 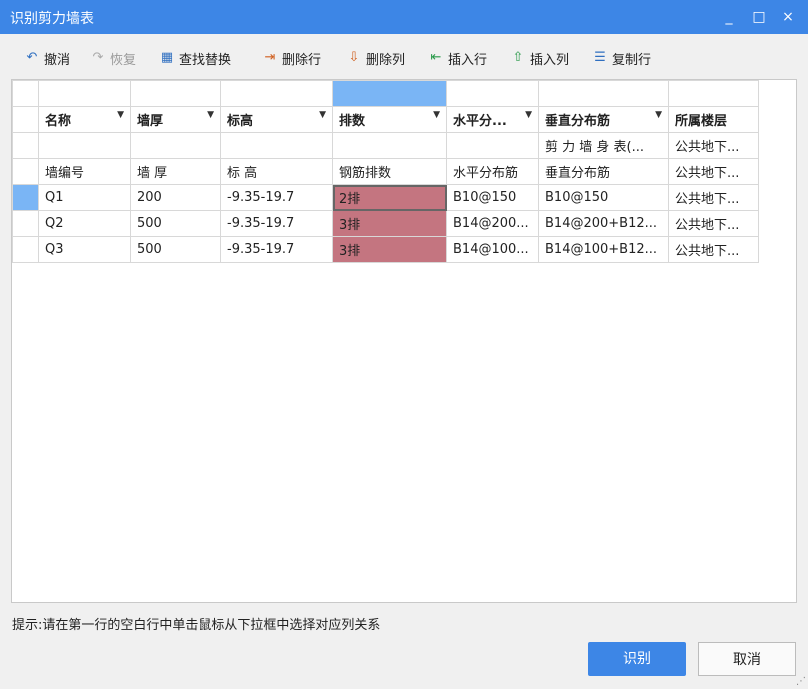 I want to click on grid-cell: 墙编号, so click(x=84, y=171).